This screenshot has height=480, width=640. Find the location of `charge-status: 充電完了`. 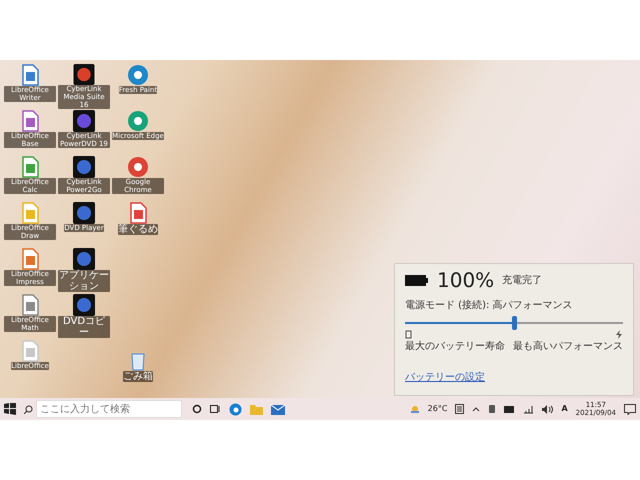

charge-status: 充電完了 is located at coordinates (522, 281).